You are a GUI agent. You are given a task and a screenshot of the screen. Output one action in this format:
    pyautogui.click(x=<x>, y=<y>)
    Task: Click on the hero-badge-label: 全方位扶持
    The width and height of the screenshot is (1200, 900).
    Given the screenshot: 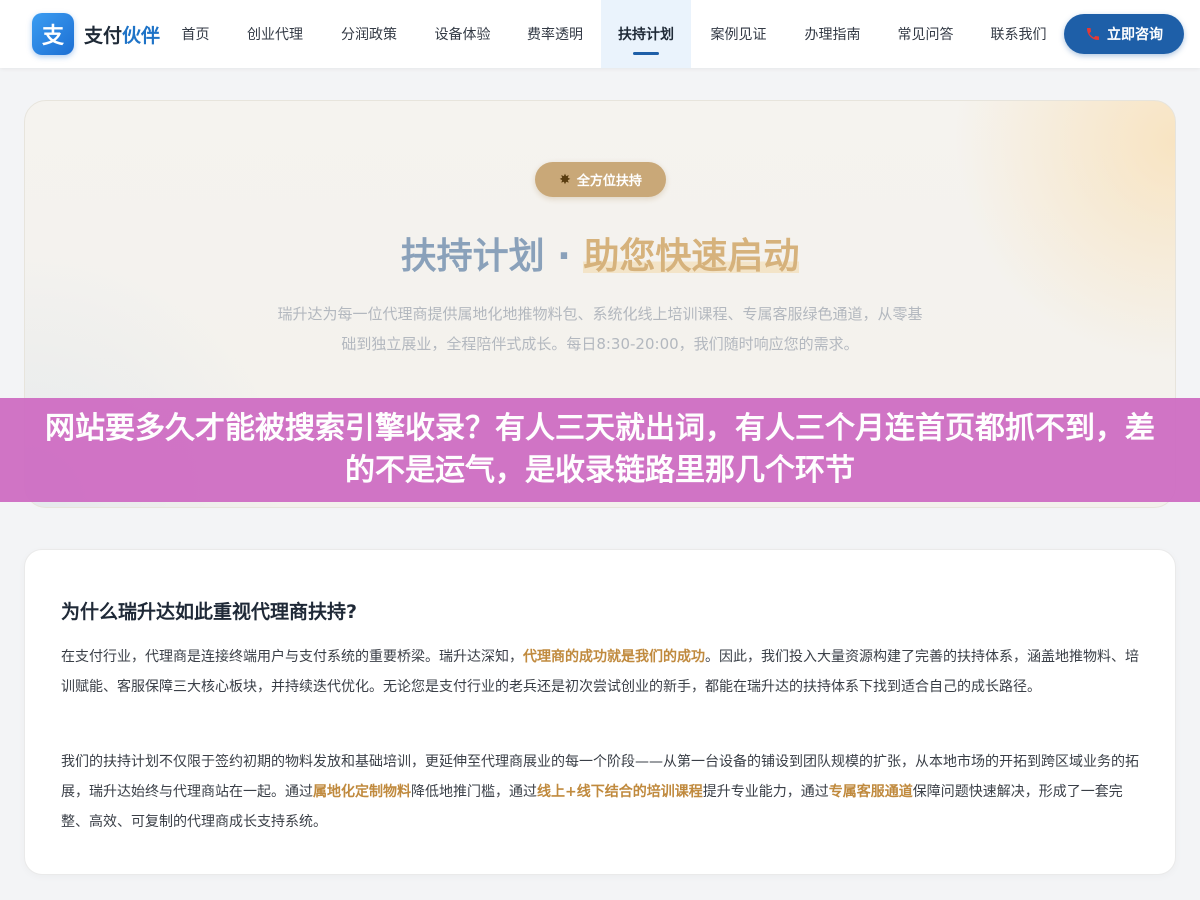 What is the action you would take?
    pyautogui.click(x=609, y=181)
    